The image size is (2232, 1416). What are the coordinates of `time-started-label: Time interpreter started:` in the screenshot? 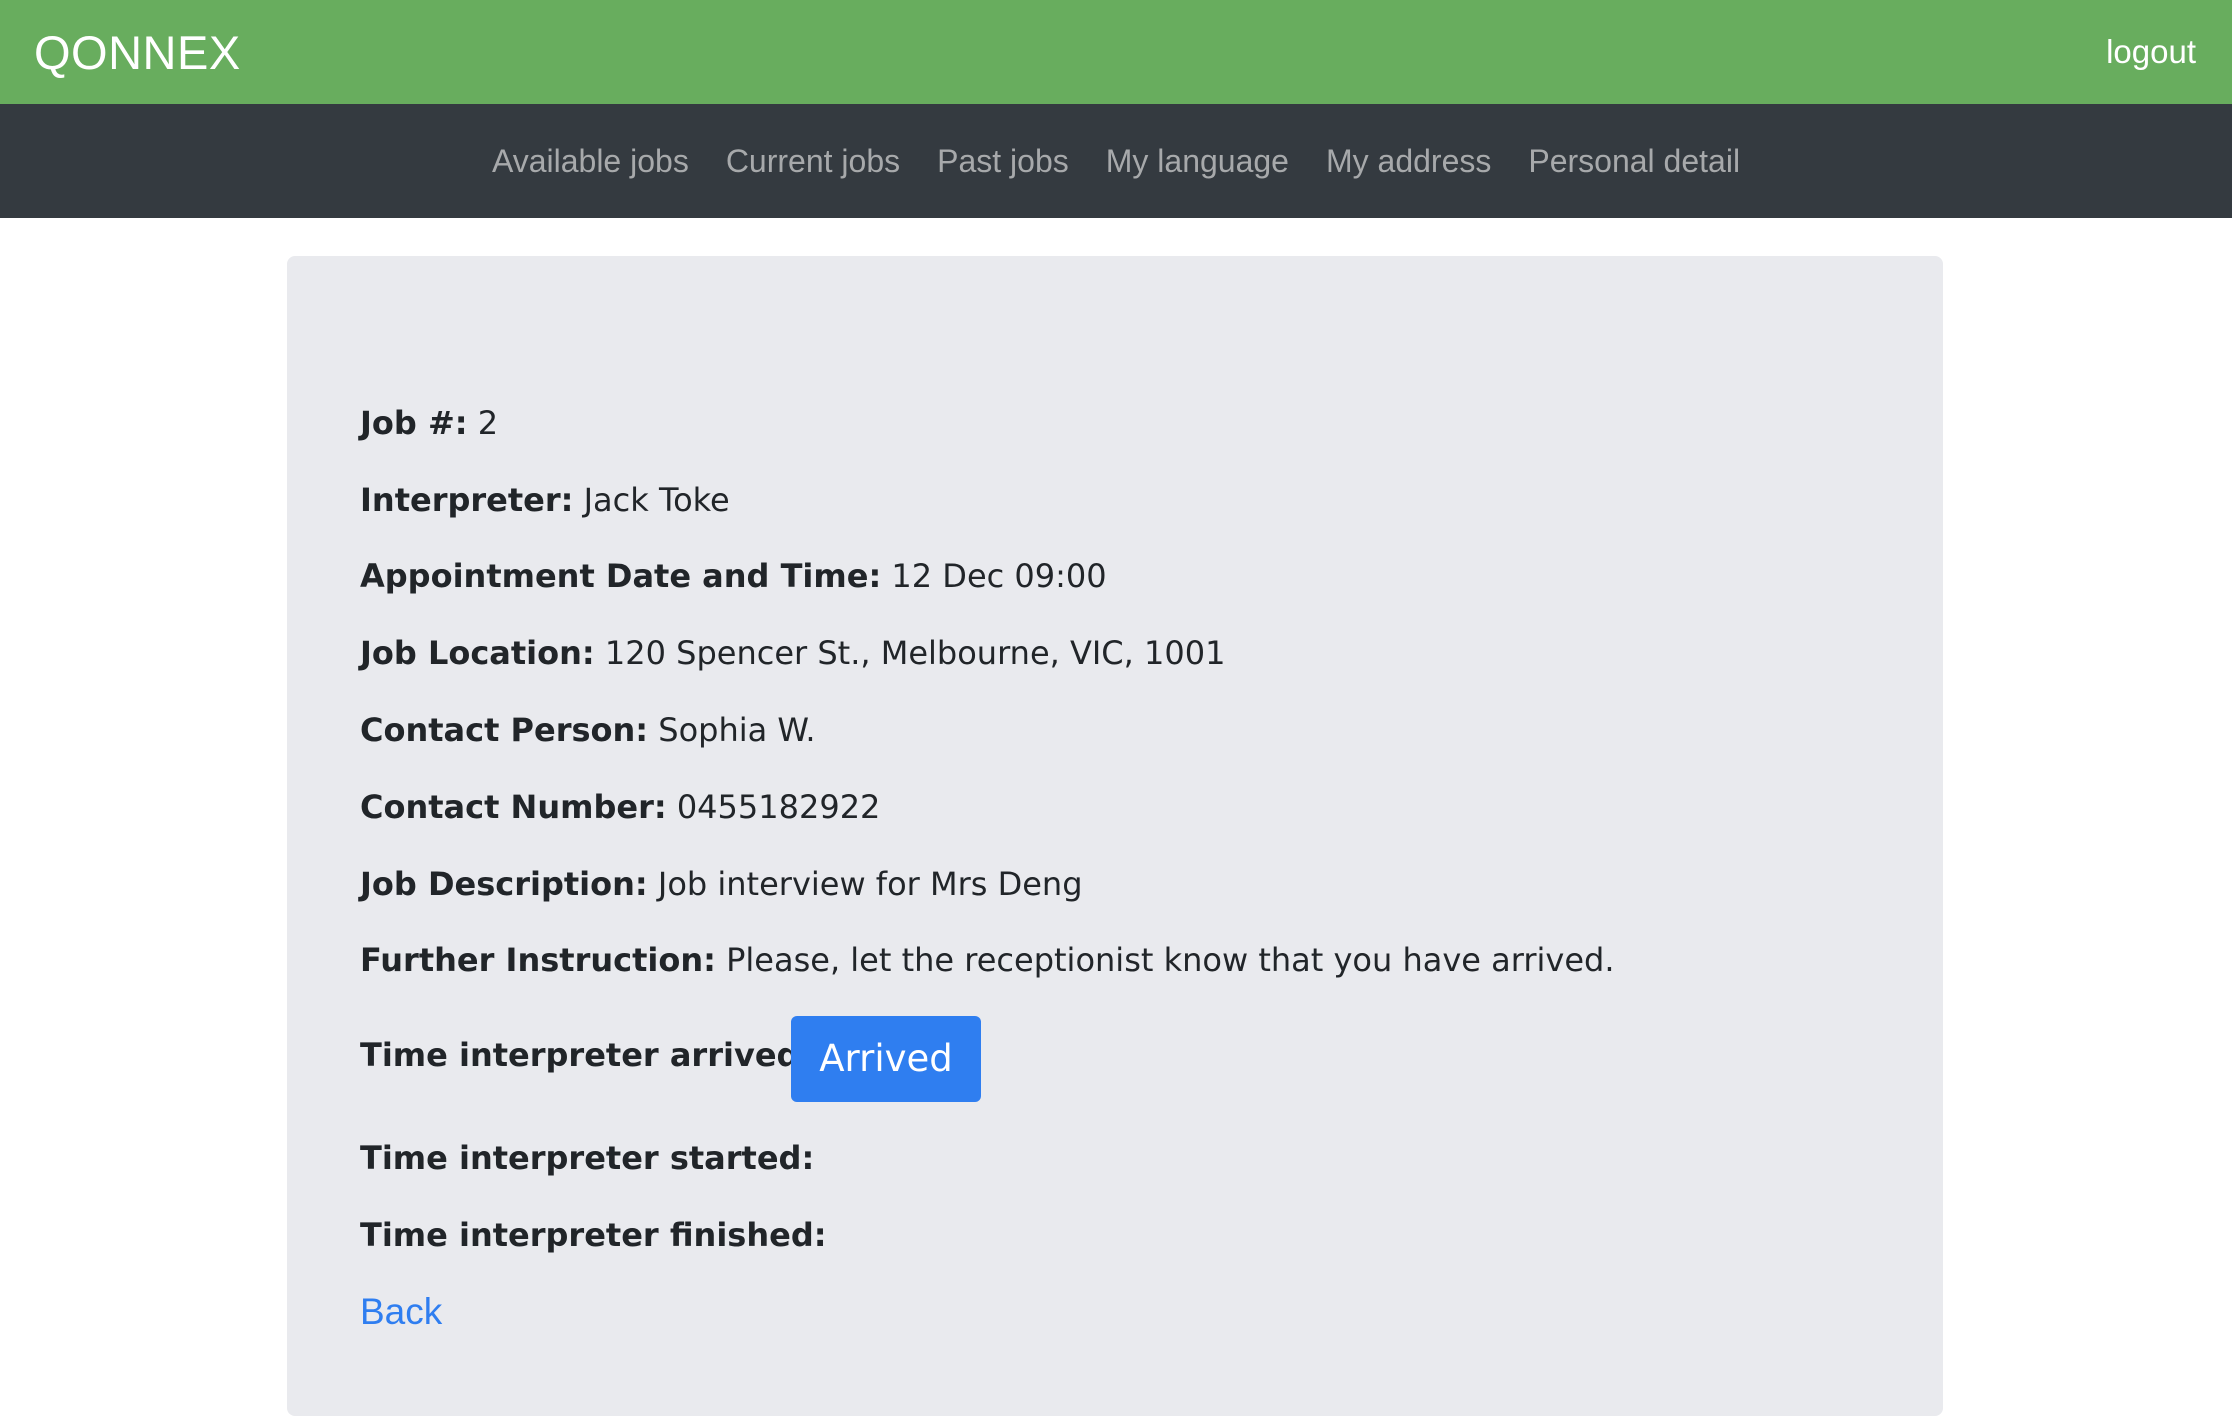 It's located at (587, 1158).